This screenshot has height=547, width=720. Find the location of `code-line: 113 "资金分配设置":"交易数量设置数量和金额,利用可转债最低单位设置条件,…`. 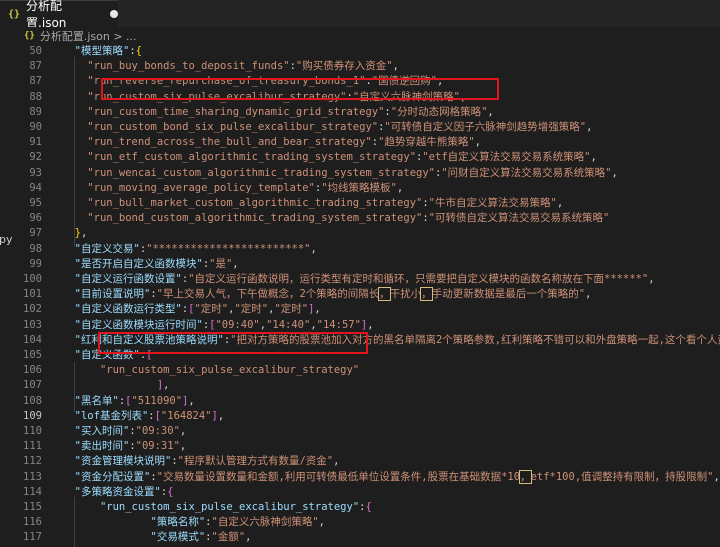

code-line: 113 "资金分配设置":"交易数量设置数量和金额,利用可转债最低单位设置条件,… is located at coordinates (360, 477).